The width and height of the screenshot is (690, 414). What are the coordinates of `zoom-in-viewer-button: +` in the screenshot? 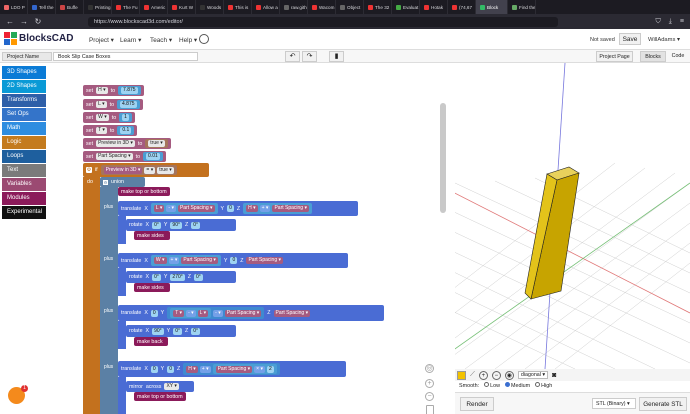 It's located at (483, 375).